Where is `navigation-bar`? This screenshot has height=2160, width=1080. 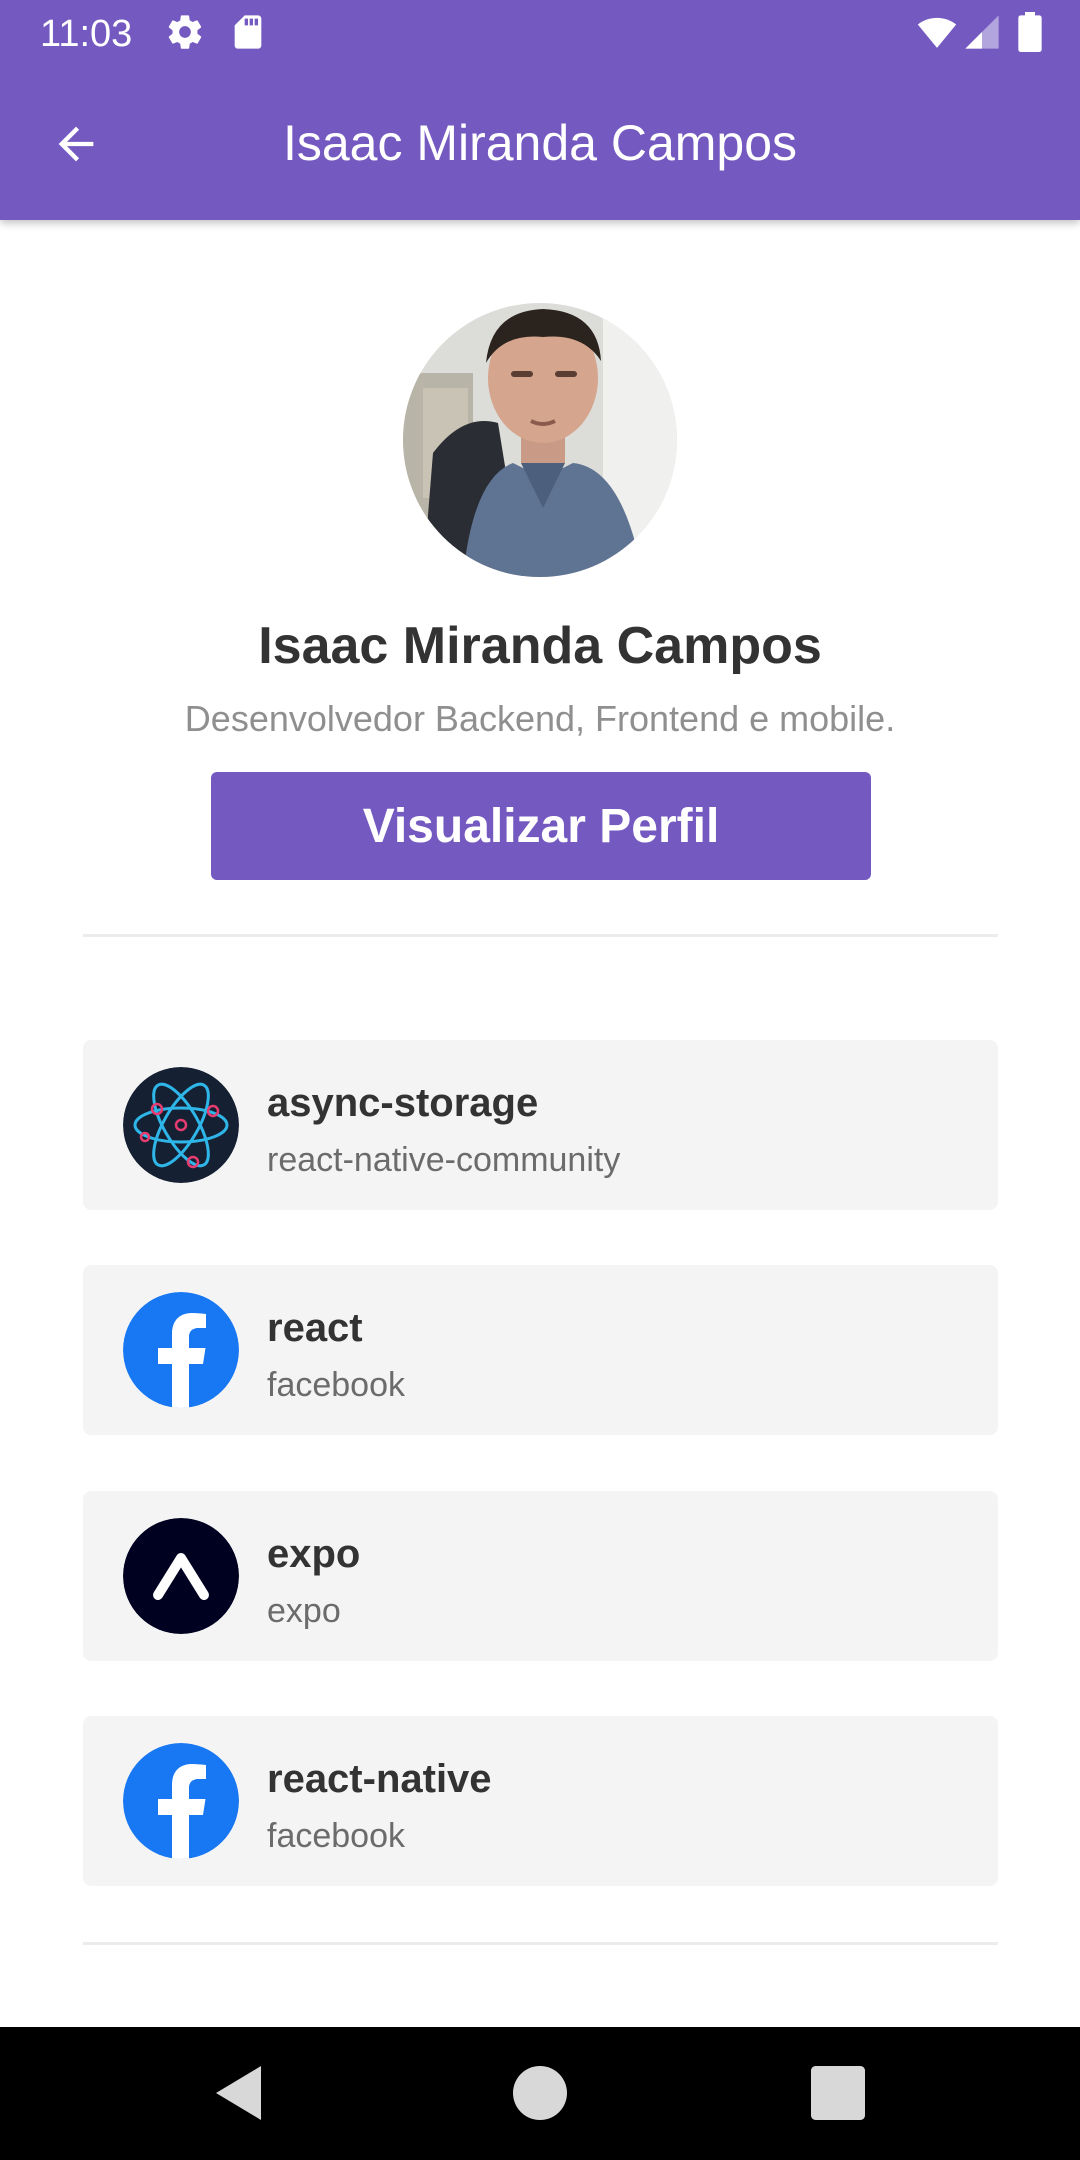 navigation-bar is located at coordinates (540, 2093).